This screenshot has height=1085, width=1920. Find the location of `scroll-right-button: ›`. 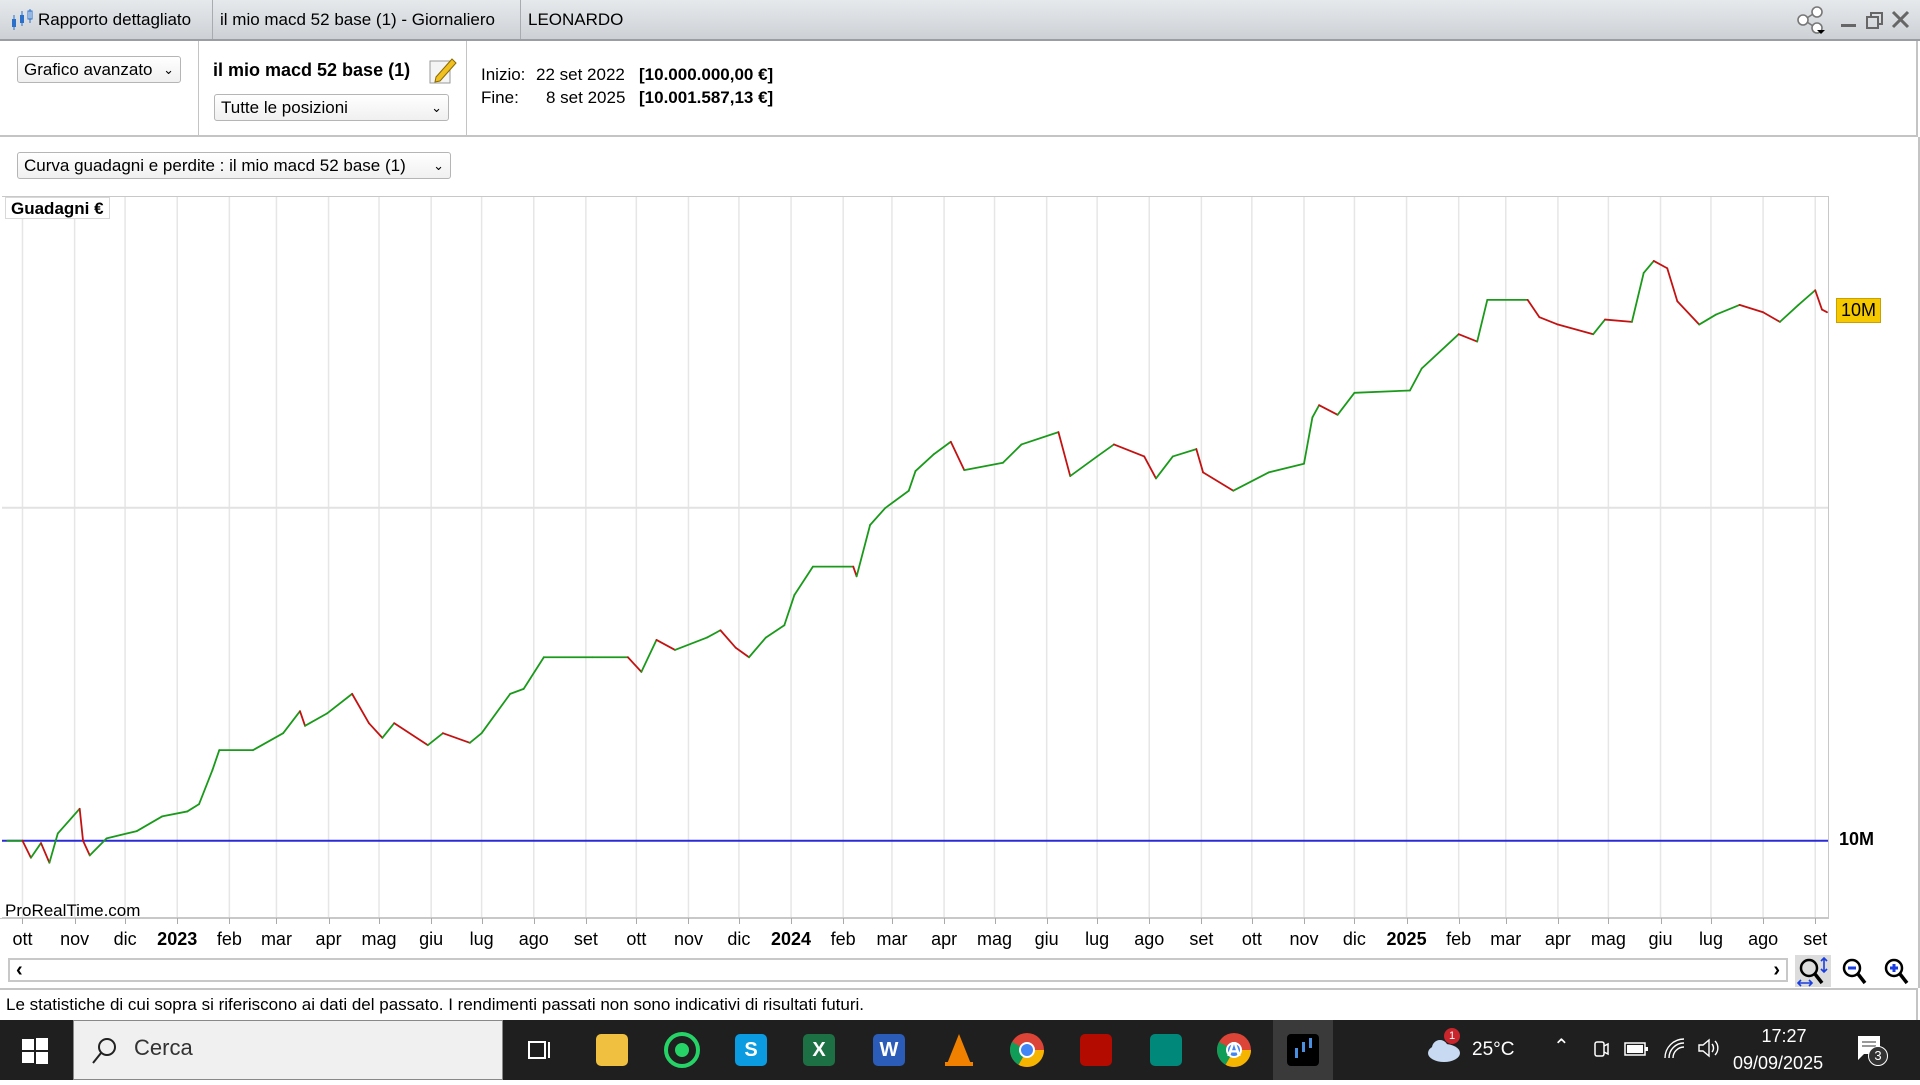

scroll-right-button: › is located at coordinates (1776, 970).